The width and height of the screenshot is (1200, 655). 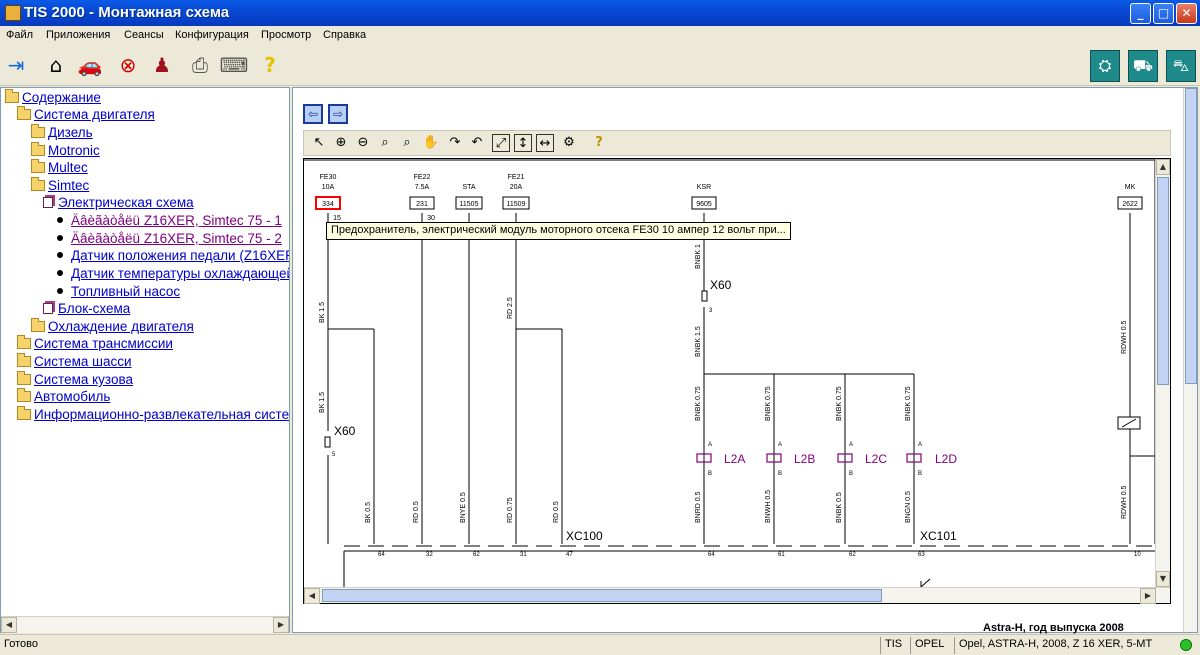 I want to click on car-icon: 🚗, so click(x=90, y=65).